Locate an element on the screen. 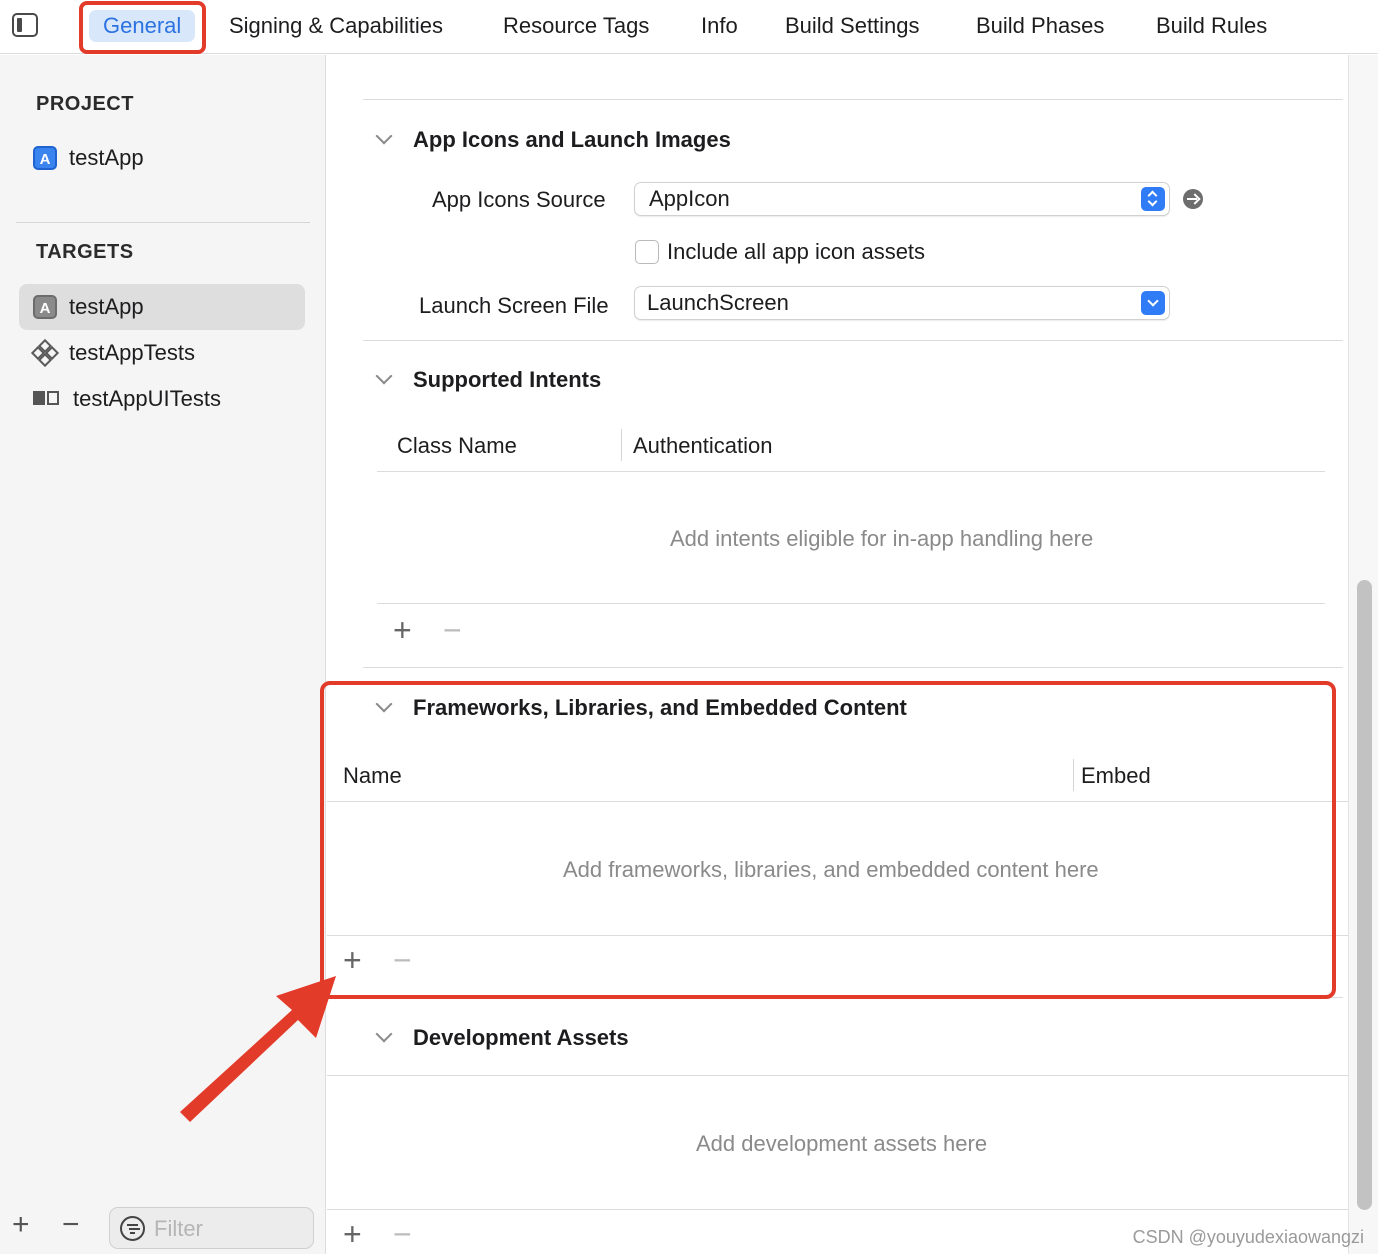  column-header-authentication: Authentication is located at coordinates (702, 446).